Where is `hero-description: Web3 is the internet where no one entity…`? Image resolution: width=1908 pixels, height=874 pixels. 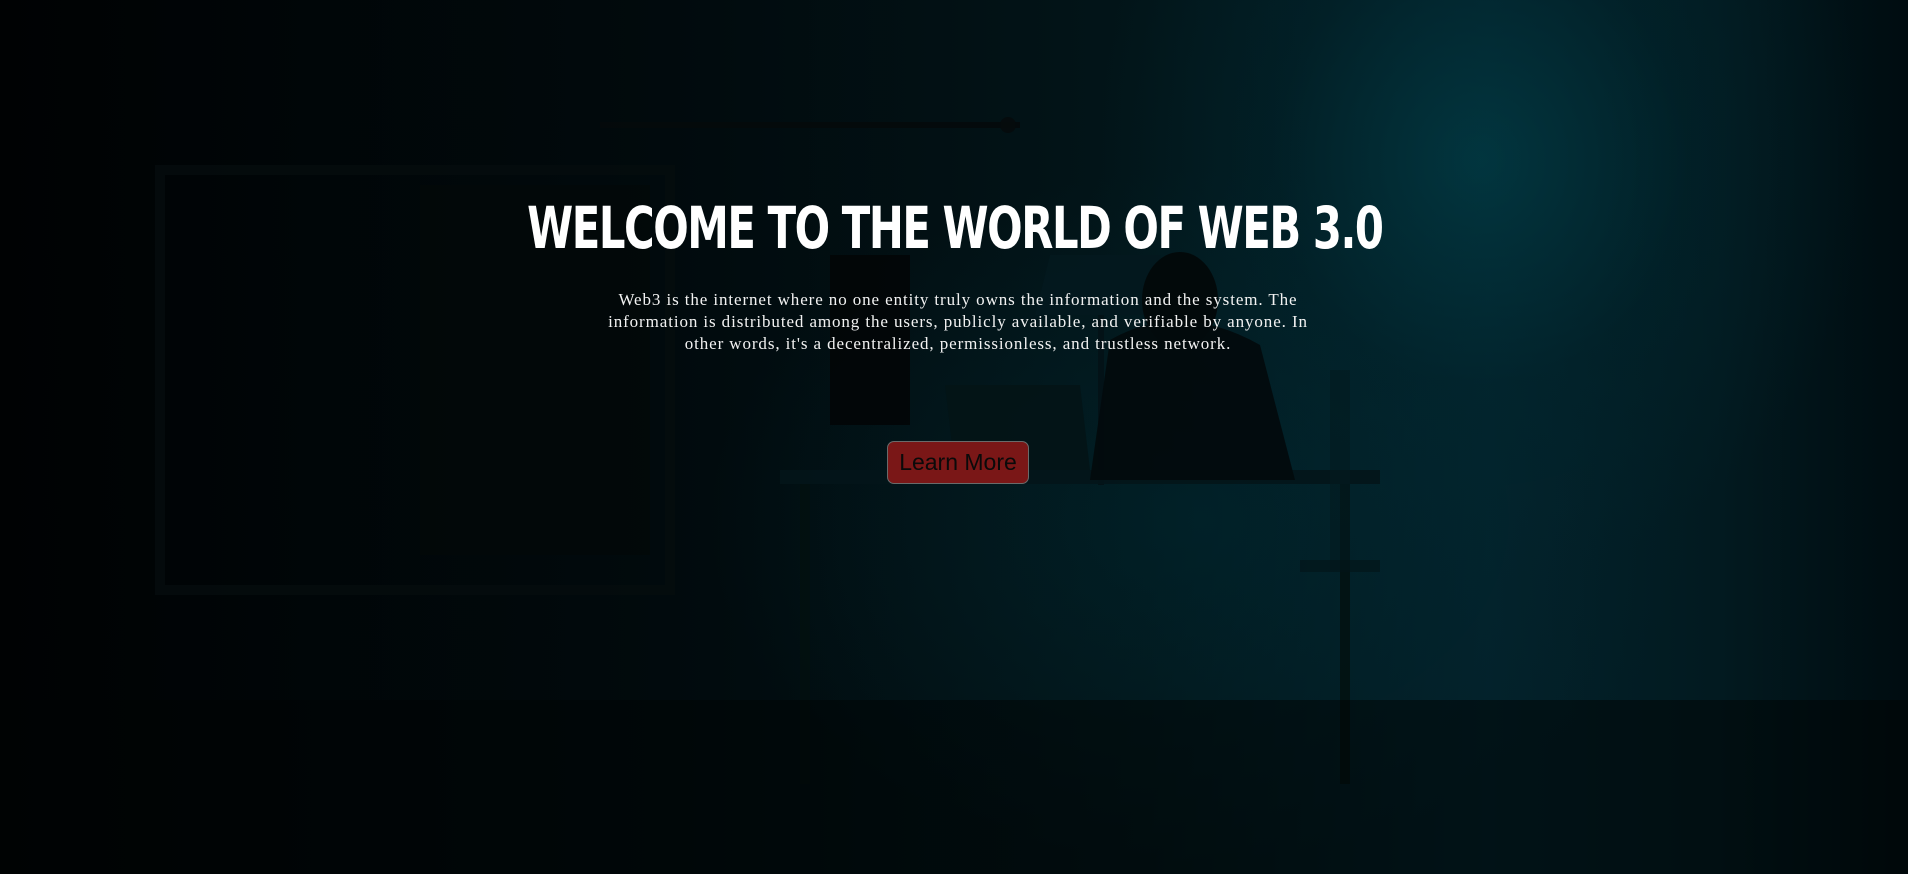 hero-description: Web3 is the internet where no one entity… is located at coordinates (958, 321).